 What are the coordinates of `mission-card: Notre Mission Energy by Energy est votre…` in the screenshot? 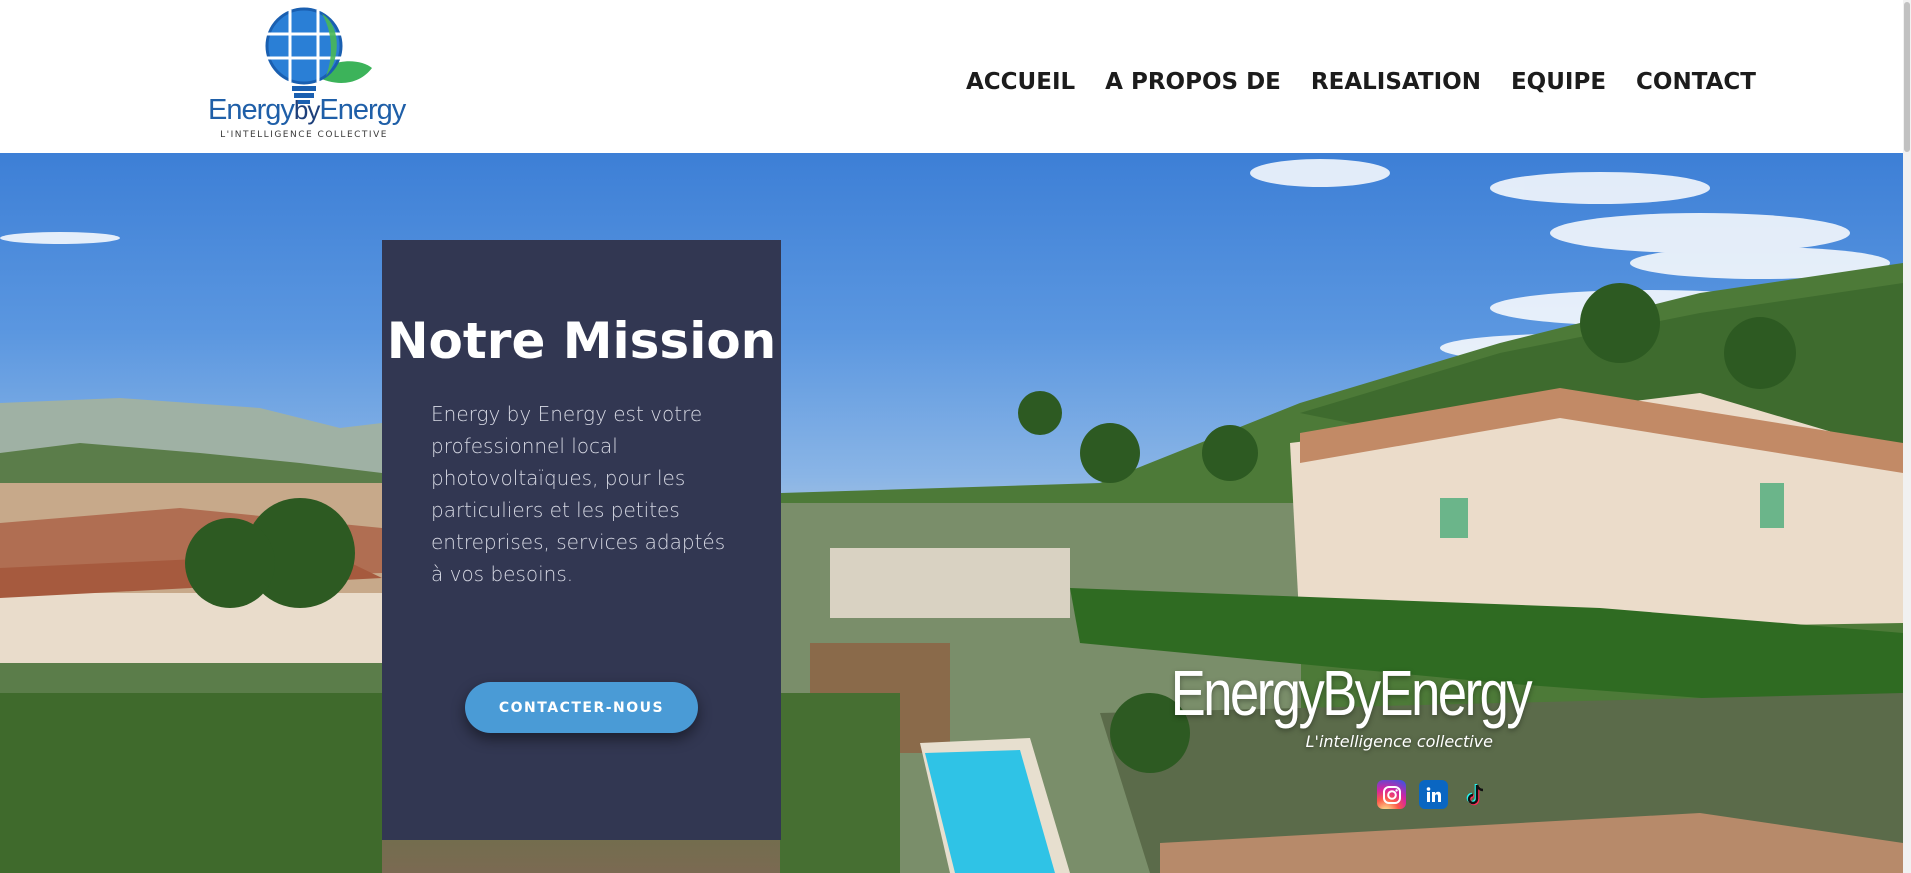 It's located at (581, 540).